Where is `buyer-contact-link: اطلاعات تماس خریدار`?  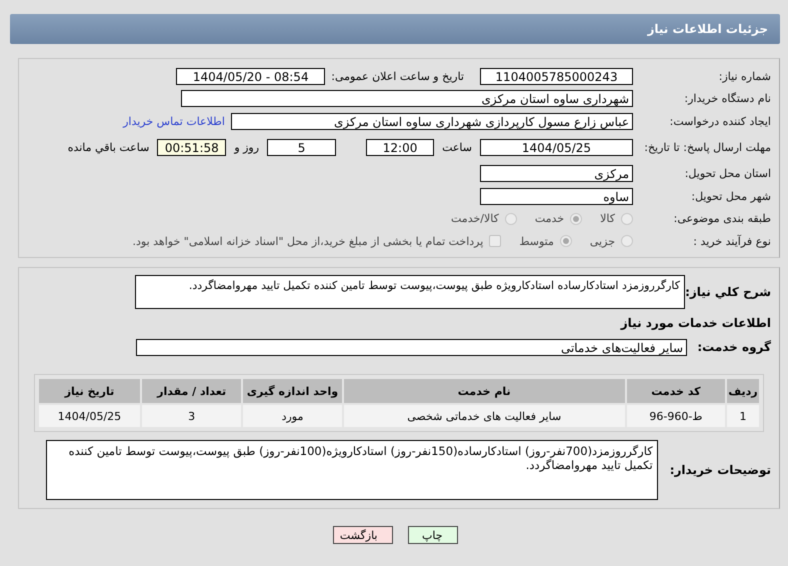
buyer-contact-link: اطلاعات تماس خریدار is located at coordinates (174, 121).